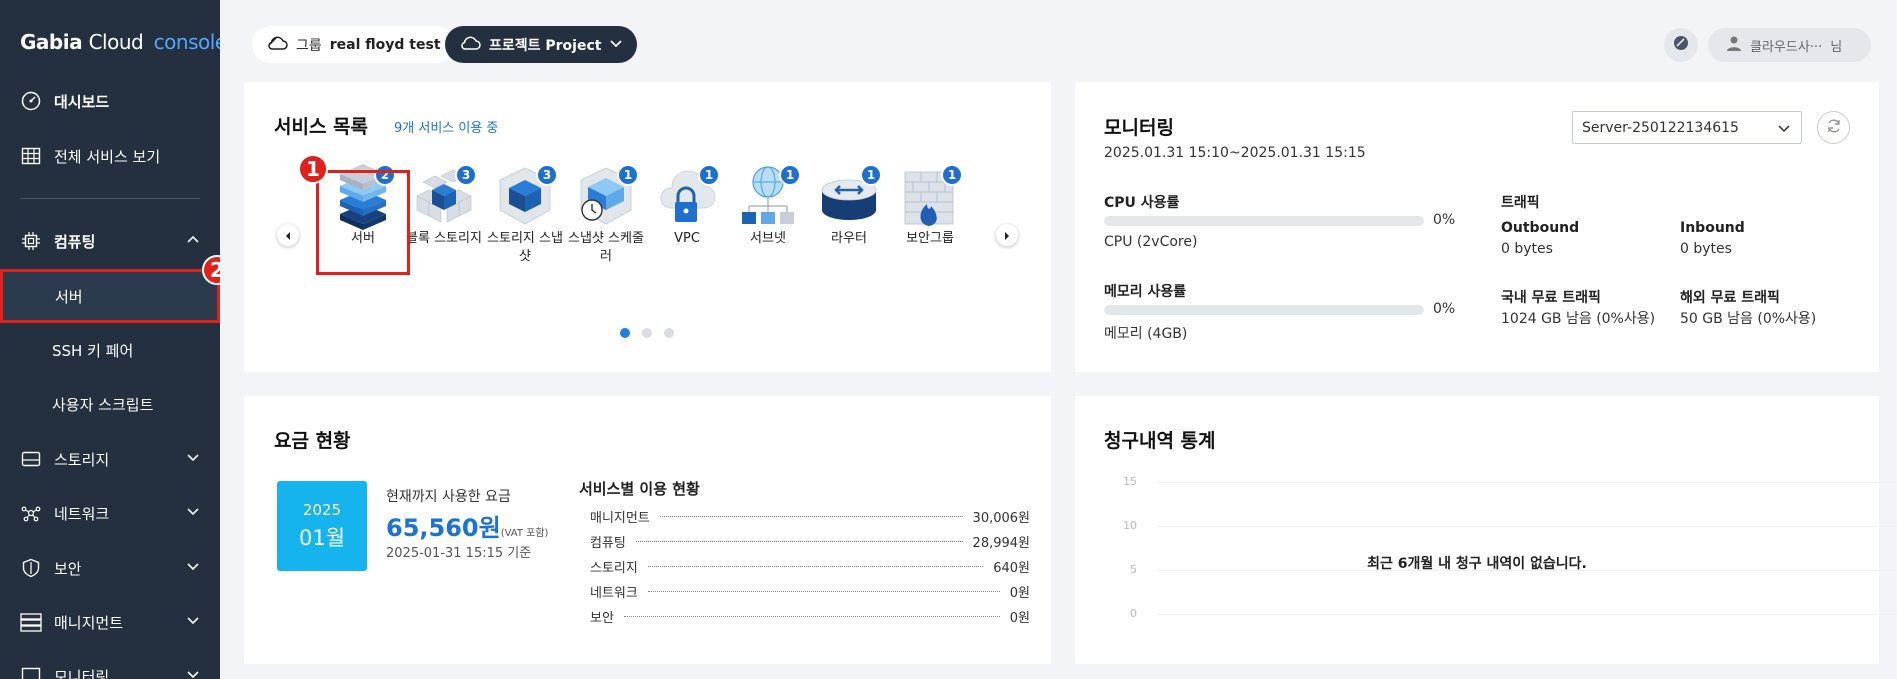 The image size is (1897, 679). Describe the element at coordinates (1712, 228) in the screenshot. I see `inbound-label: Inbound` at that location.